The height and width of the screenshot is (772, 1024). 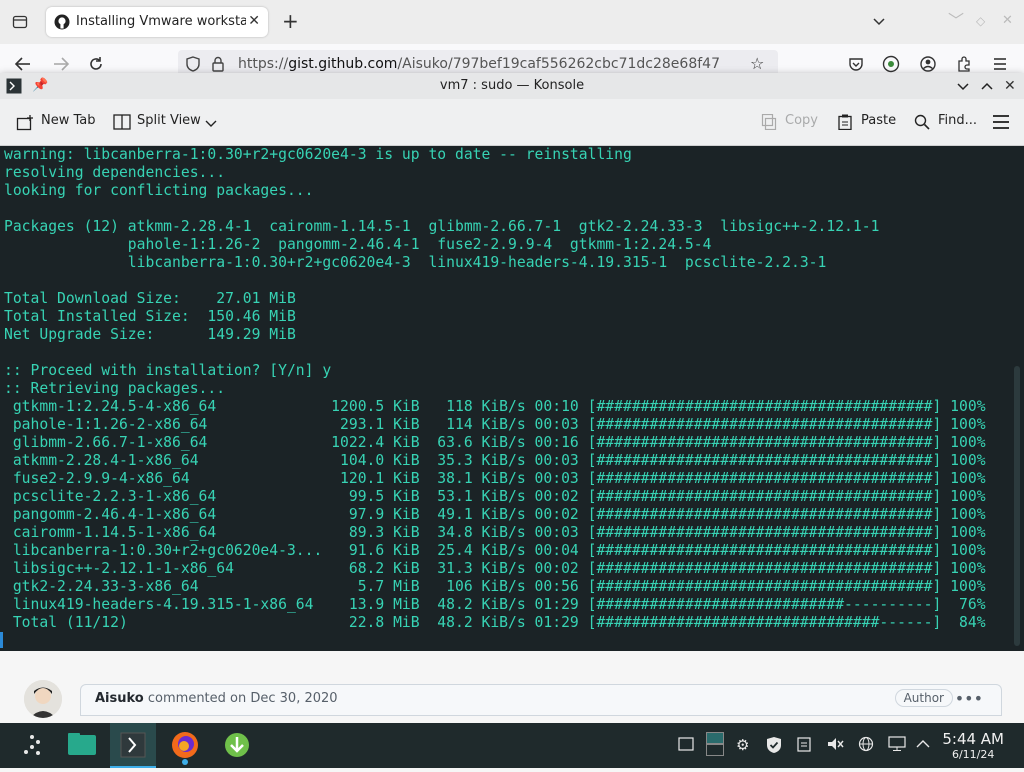 I want to click on github-icon, so click(x=62, y=22).